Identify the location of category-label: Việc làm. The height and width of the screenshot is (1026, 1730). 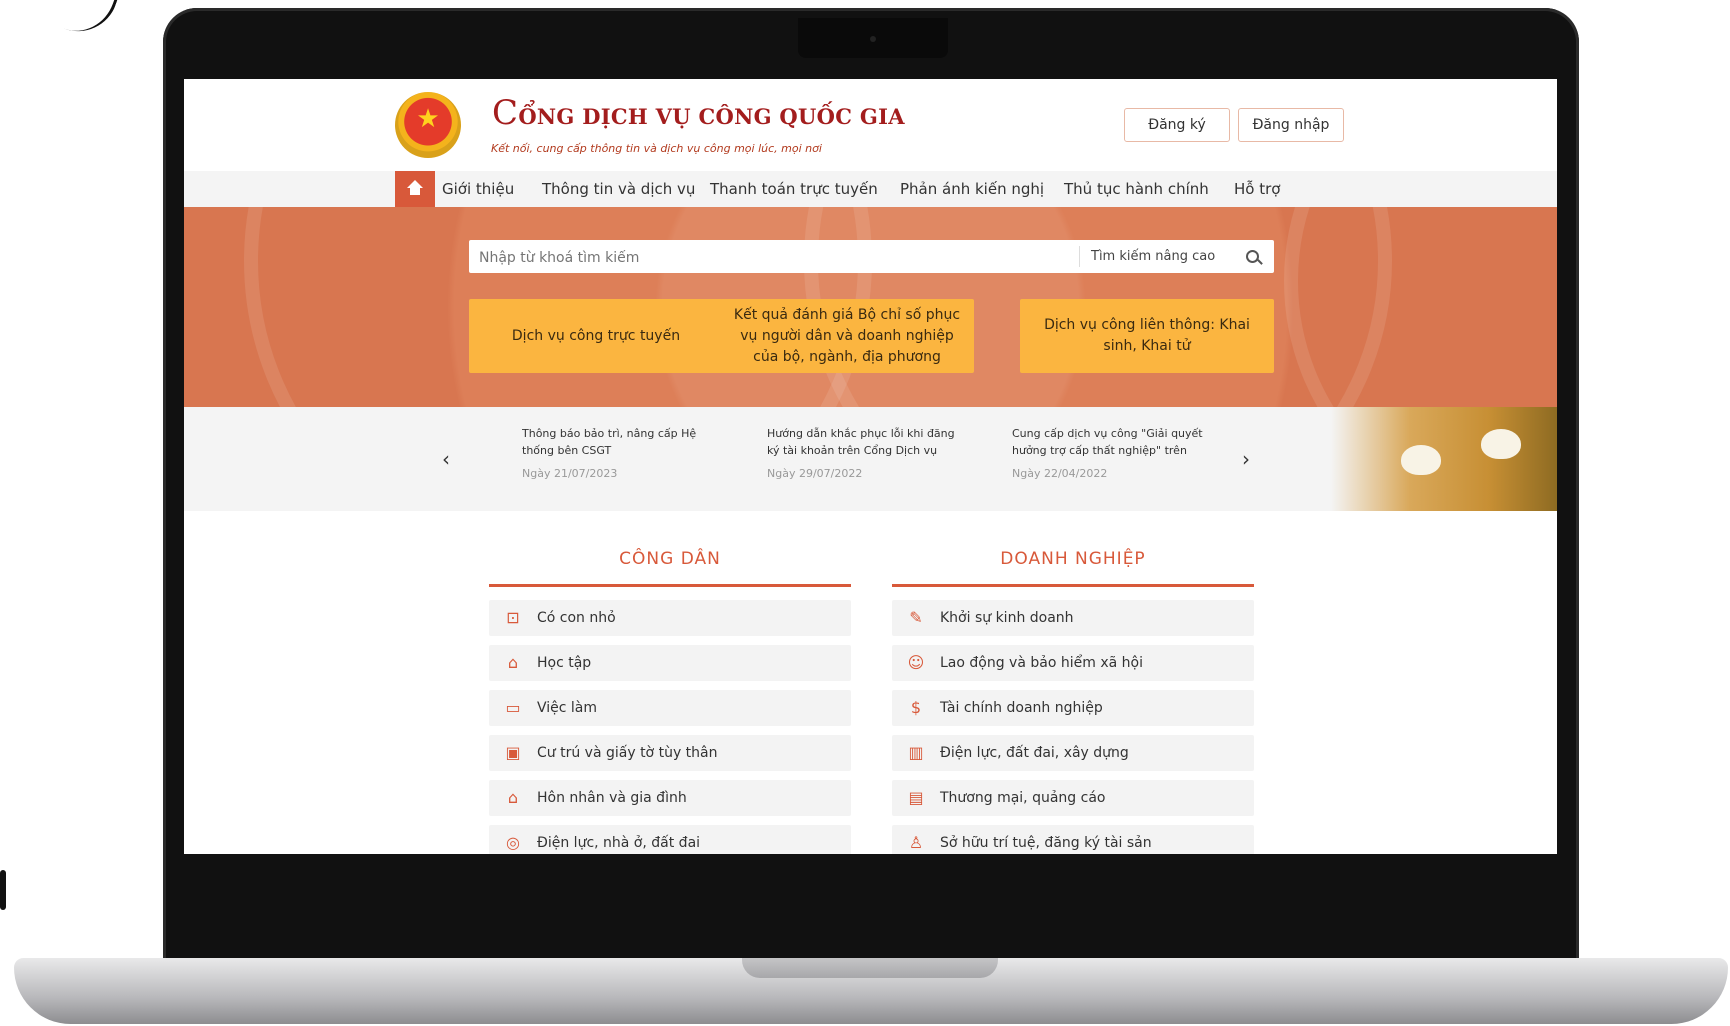
(567, 708).